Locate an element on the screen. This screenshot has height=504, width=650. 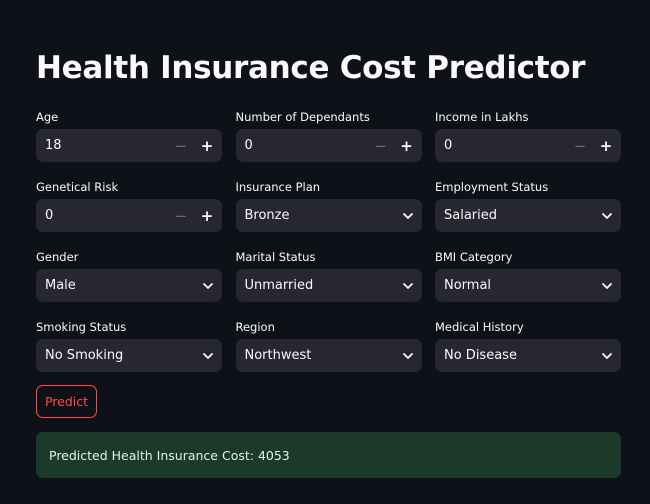
income-number-input: 0 − + is located at coordinates (528, 145).